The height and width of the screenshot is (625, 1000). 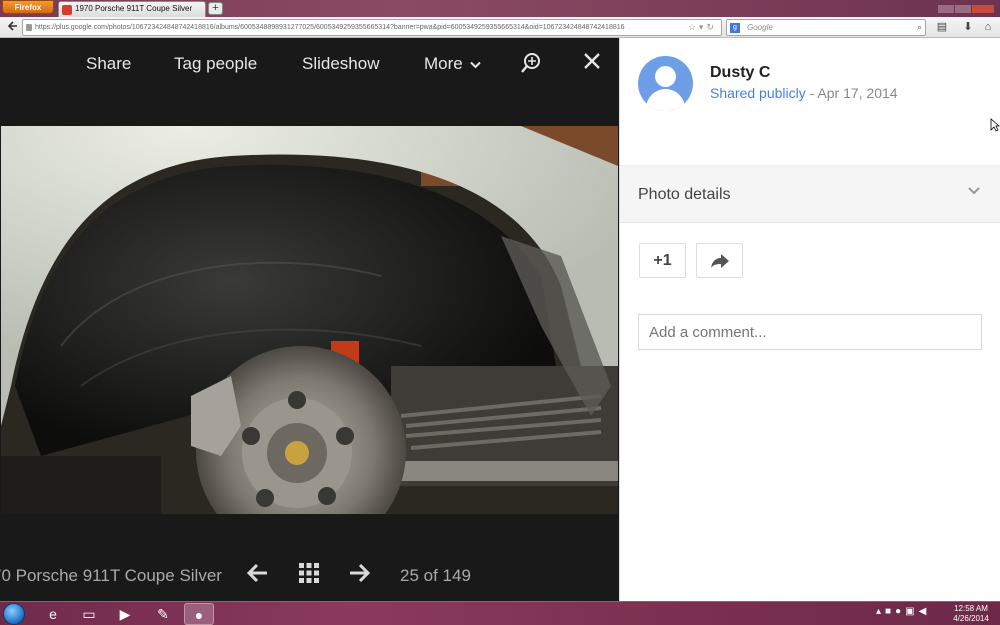 I want to click on download-icon: ⬇, so click(x=968, y=27).